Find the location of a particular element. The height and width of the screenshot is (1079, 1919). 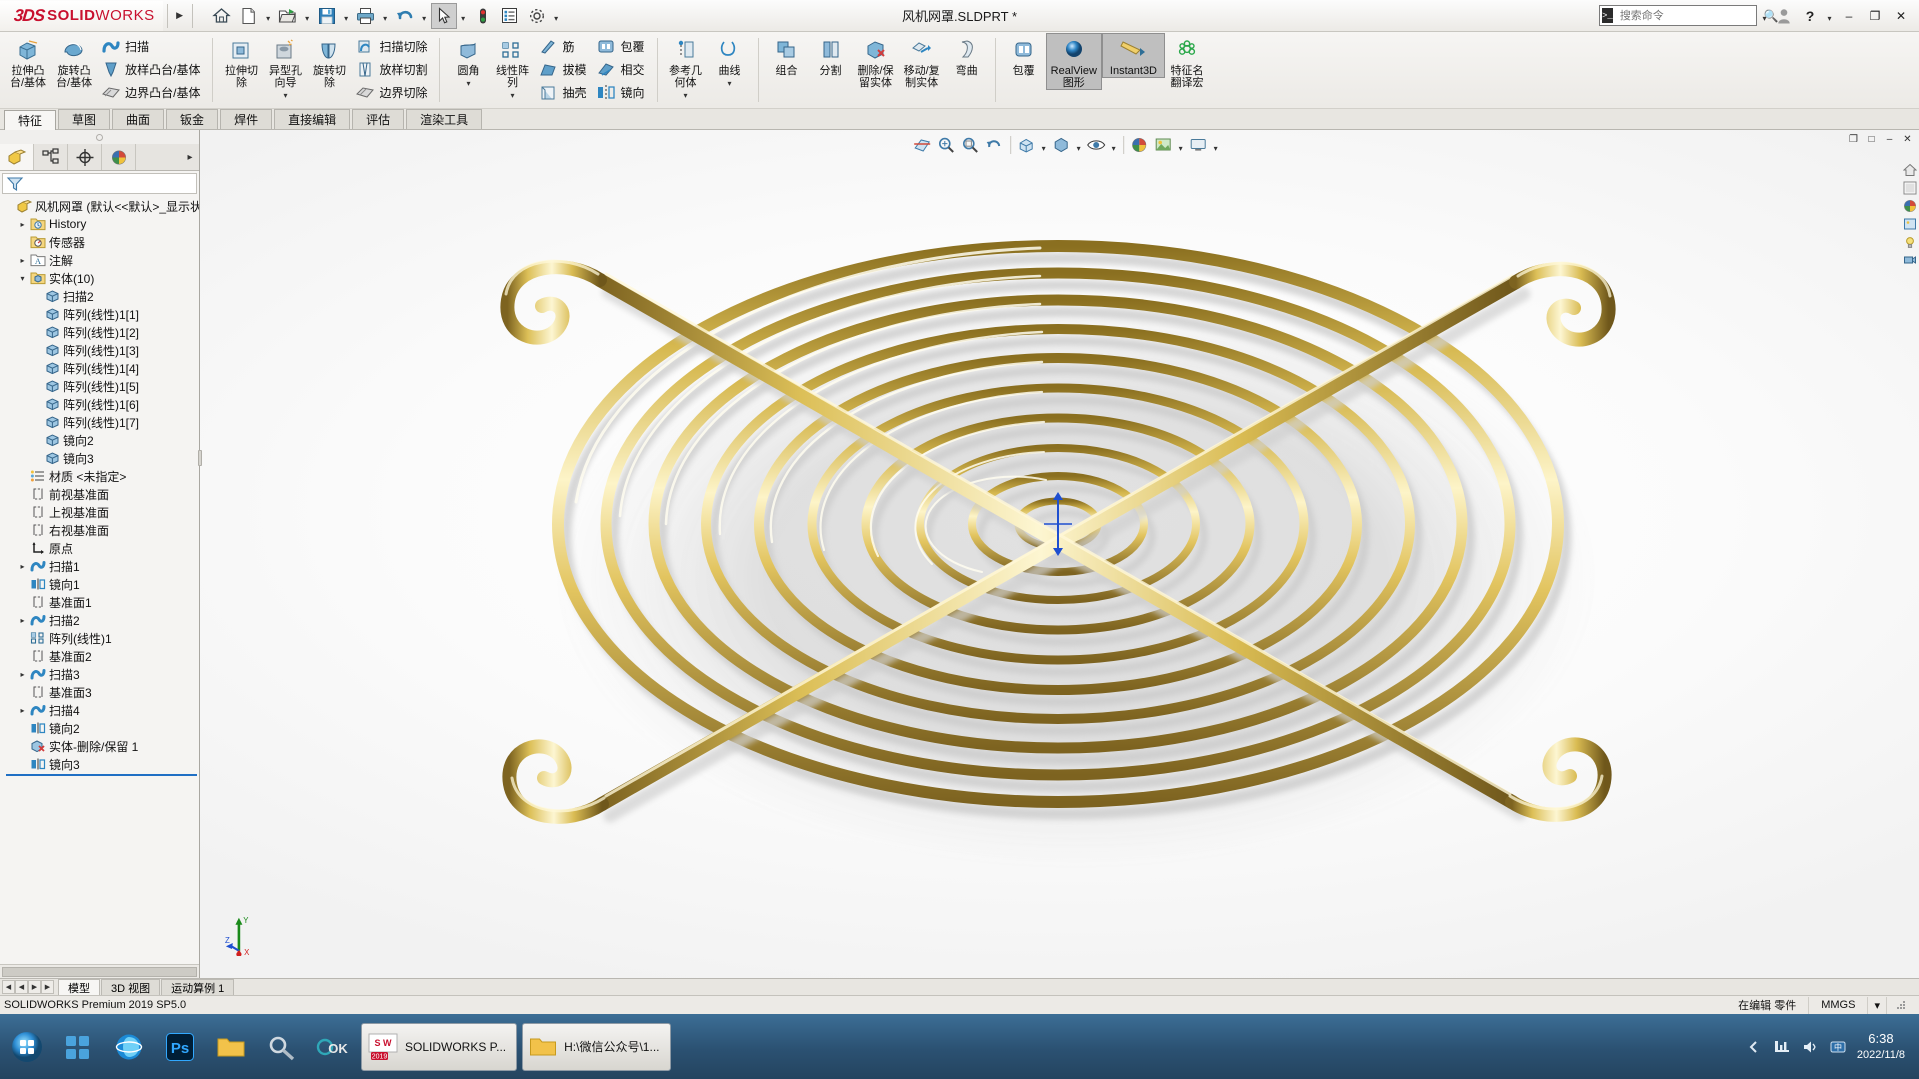

tree-item: 原点 is located at coordinates (100, 548).